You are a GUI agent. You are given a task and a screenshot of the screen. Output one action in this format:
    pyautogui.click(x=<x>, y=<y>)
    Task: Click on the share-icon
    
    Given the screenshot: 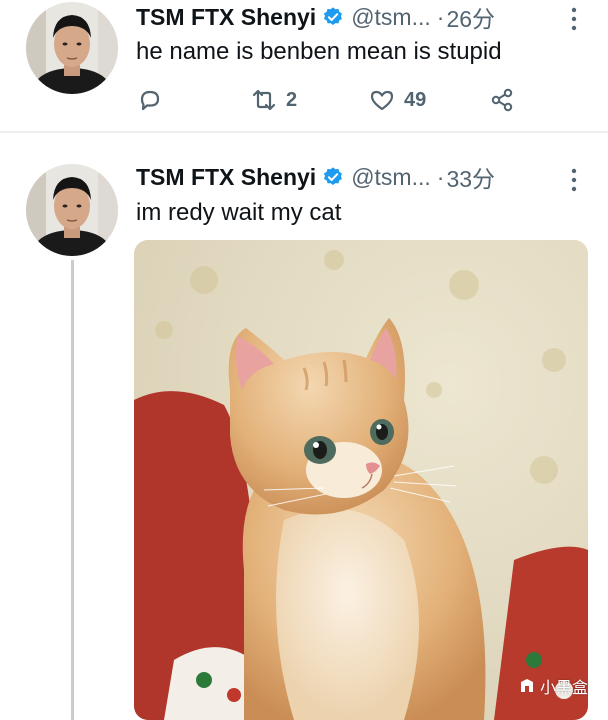 What is the action you would take?
    pyautogui.click(x=502, y=100)
    